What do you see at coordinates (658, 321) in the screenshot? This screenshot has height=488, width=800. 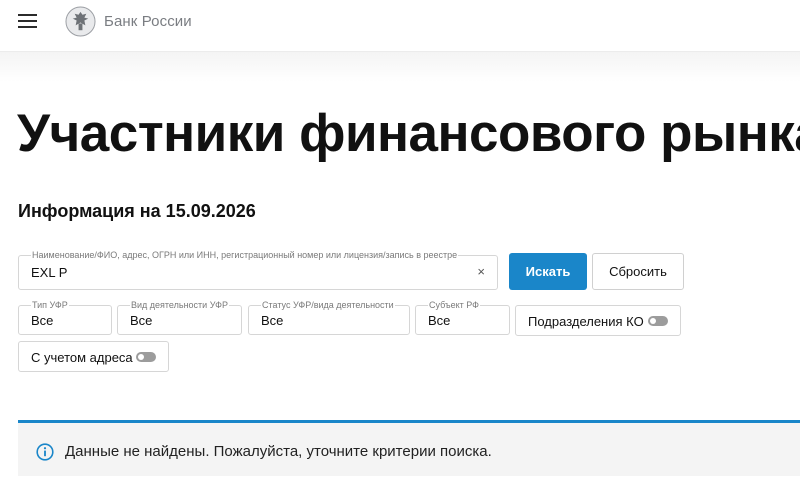 I see `ko-divisions-switch` at bounding box center [658, 321].